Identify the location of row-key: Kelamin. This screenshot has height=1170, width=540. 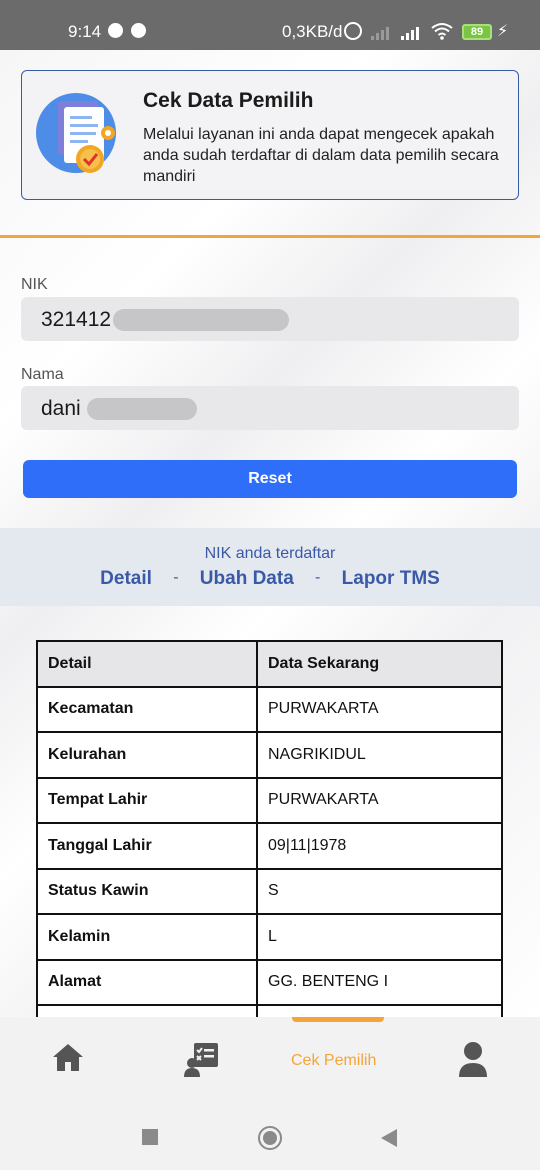
(147, 937).